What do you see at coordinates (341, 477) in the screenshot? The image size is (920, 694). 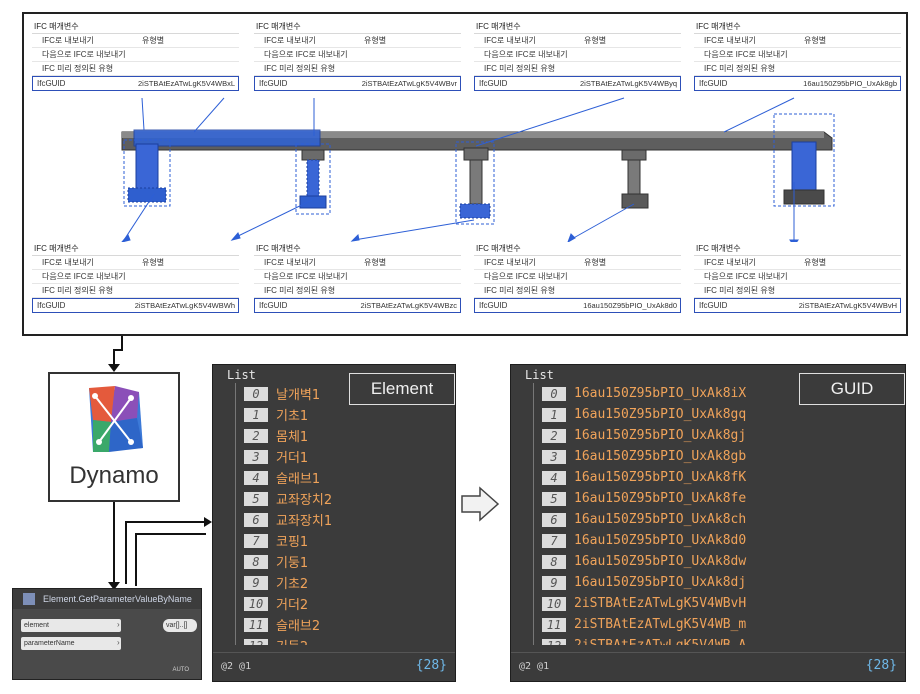 I see `list-item: 4 슬래브1` at bounding box center [341, 477].